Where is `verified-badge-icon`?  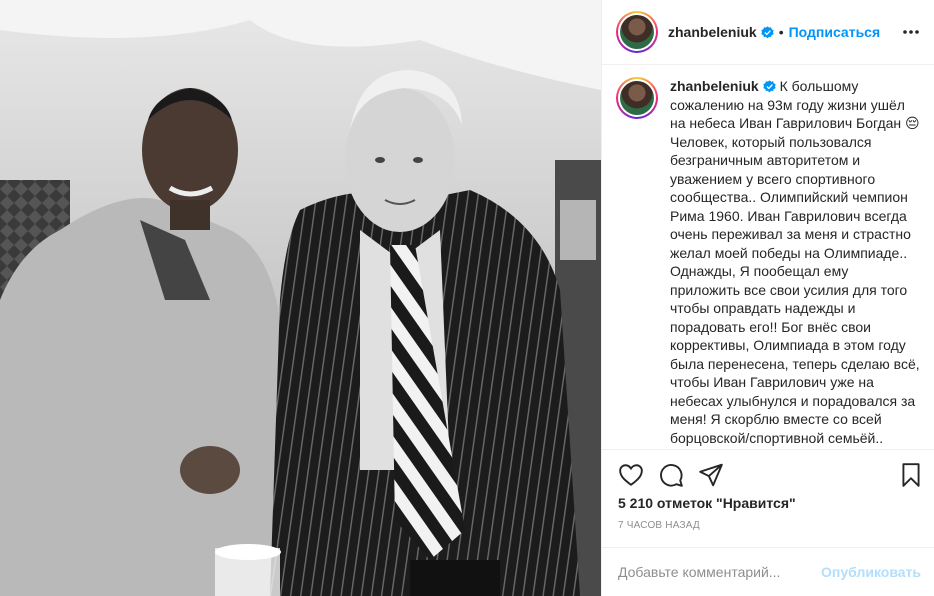
verified-badge-icon is located at coordinates (767, 31).